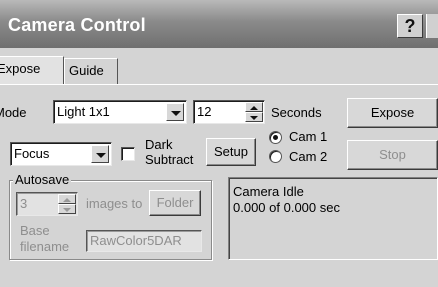  Describe the element at coordinates (47, 204) in the screenshot. I see `autosave-count-stepper: 3` at that location.